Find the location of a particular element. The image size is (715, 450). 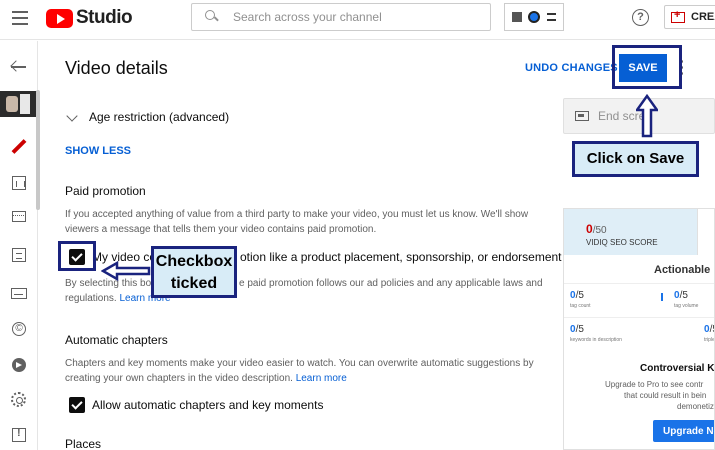

actionable-tab: Actionable is located at coordinates (682, 270).